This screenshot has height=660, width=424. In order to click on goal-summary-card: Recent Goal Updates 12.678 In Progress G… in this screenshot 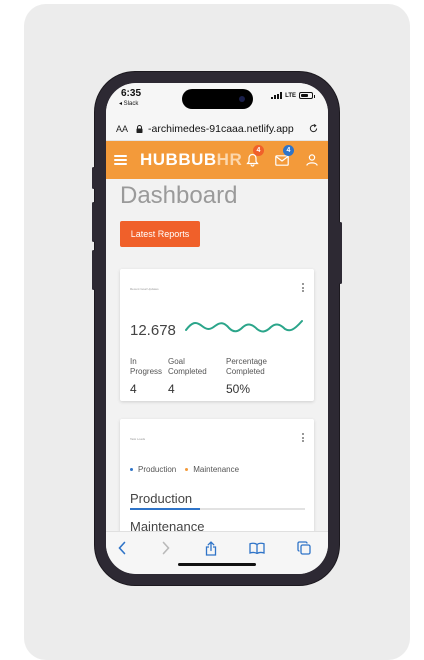, I will do `click(217, 335)`.